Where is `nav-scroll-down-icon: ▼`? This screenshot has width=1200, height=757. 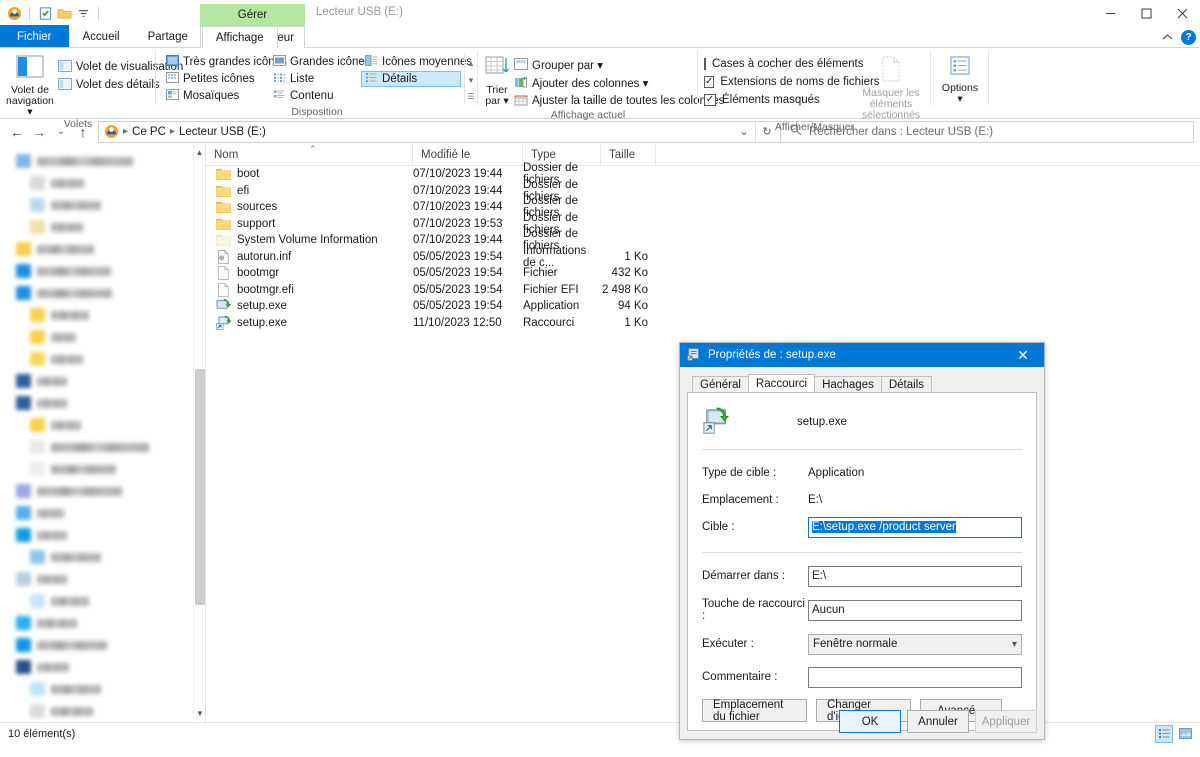
nav-scroll-down-icon: ▼ is located at coordinates (199, 713).